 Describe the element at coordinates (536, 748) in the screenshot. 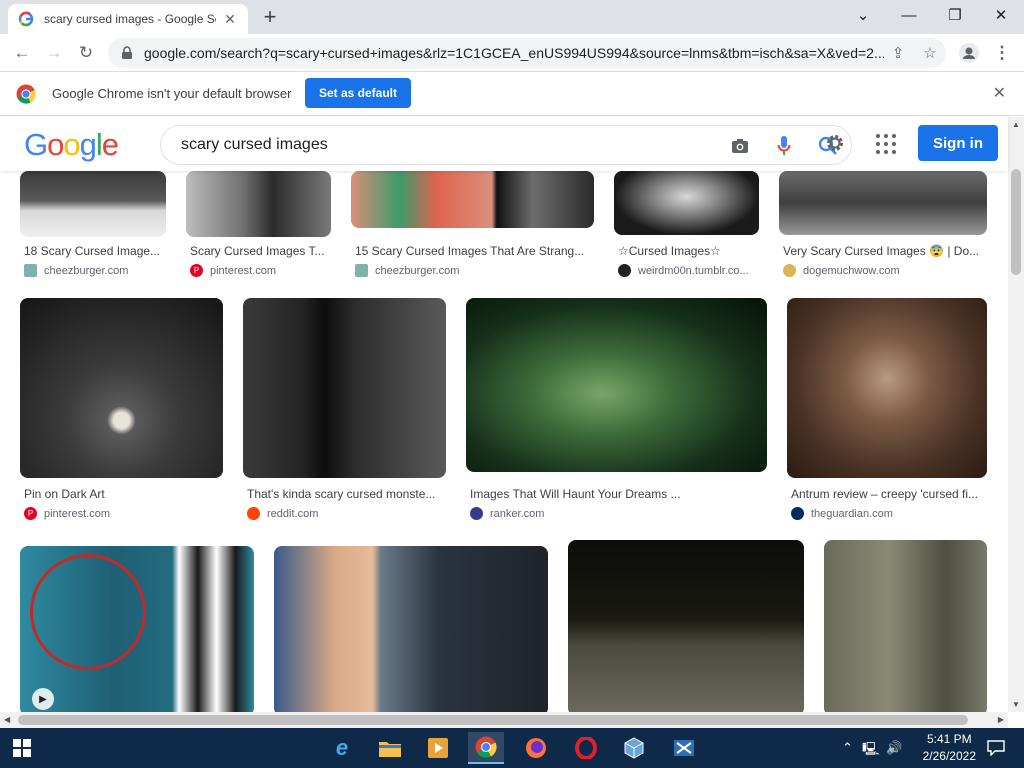

I see `firefox-icon` at that location.